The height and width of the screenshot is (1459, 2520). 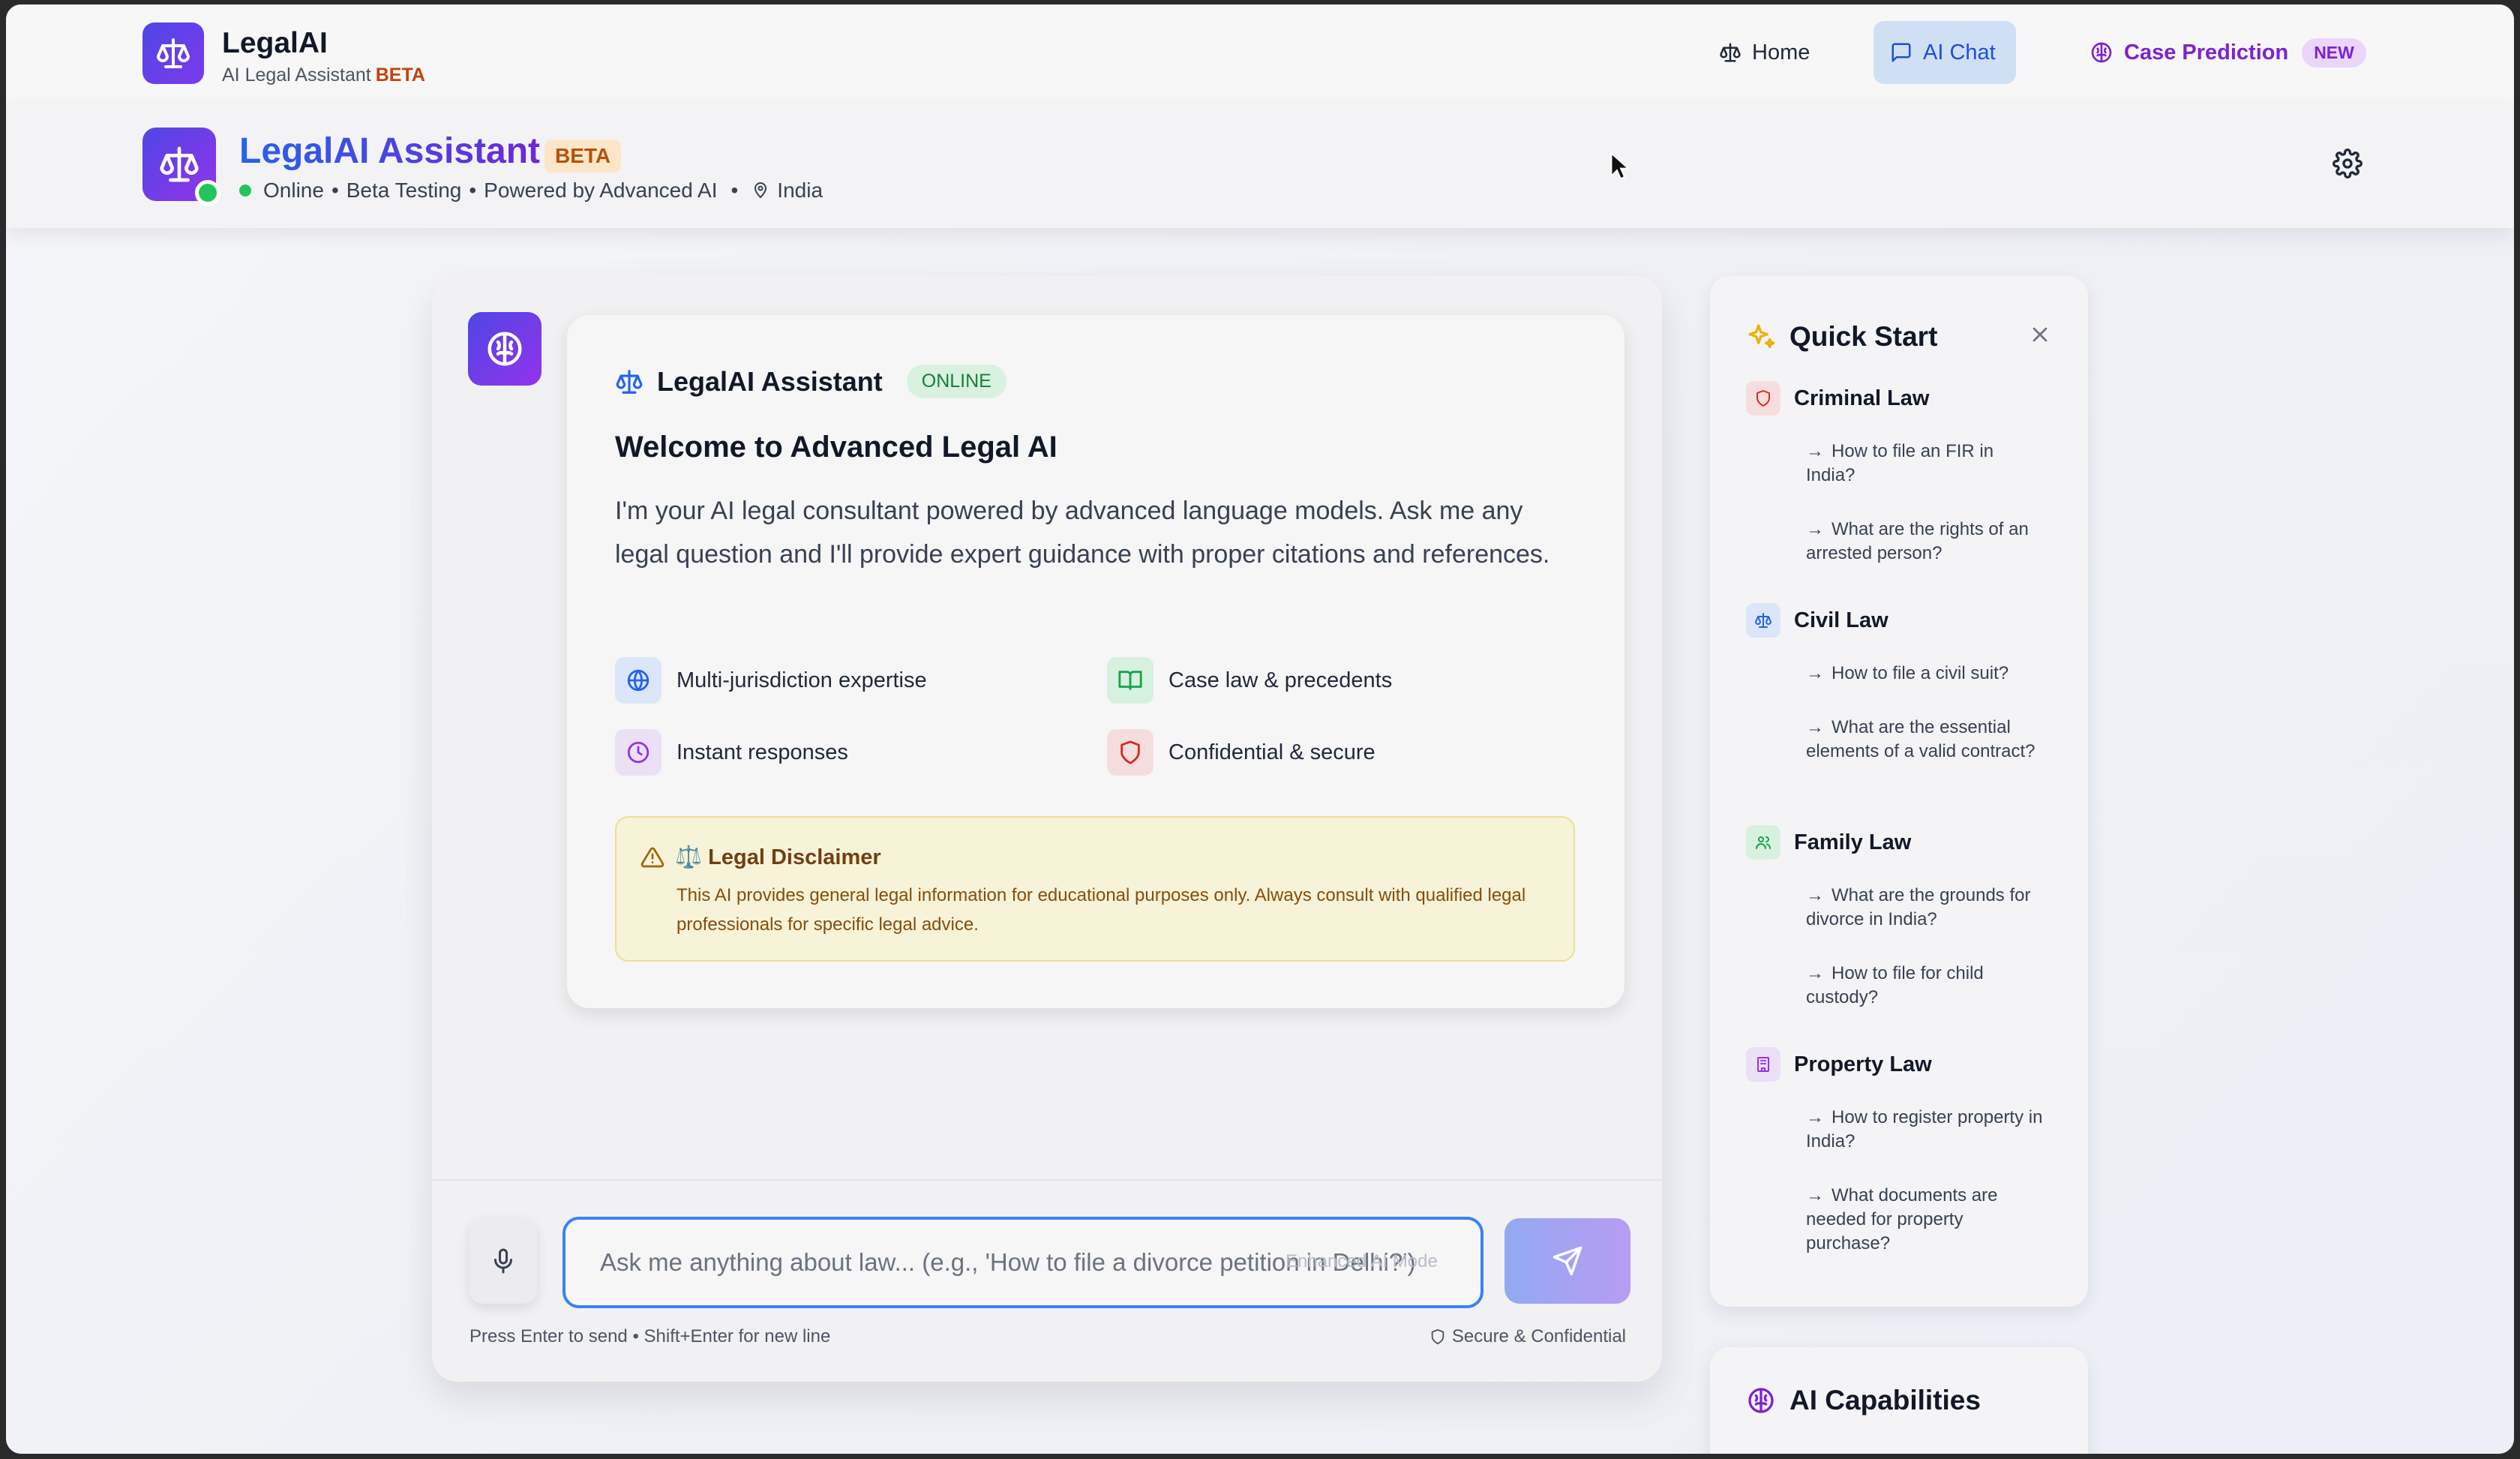 I want to click on quick-question: → How to file a civil suit?, so click(x=1926, y=674).